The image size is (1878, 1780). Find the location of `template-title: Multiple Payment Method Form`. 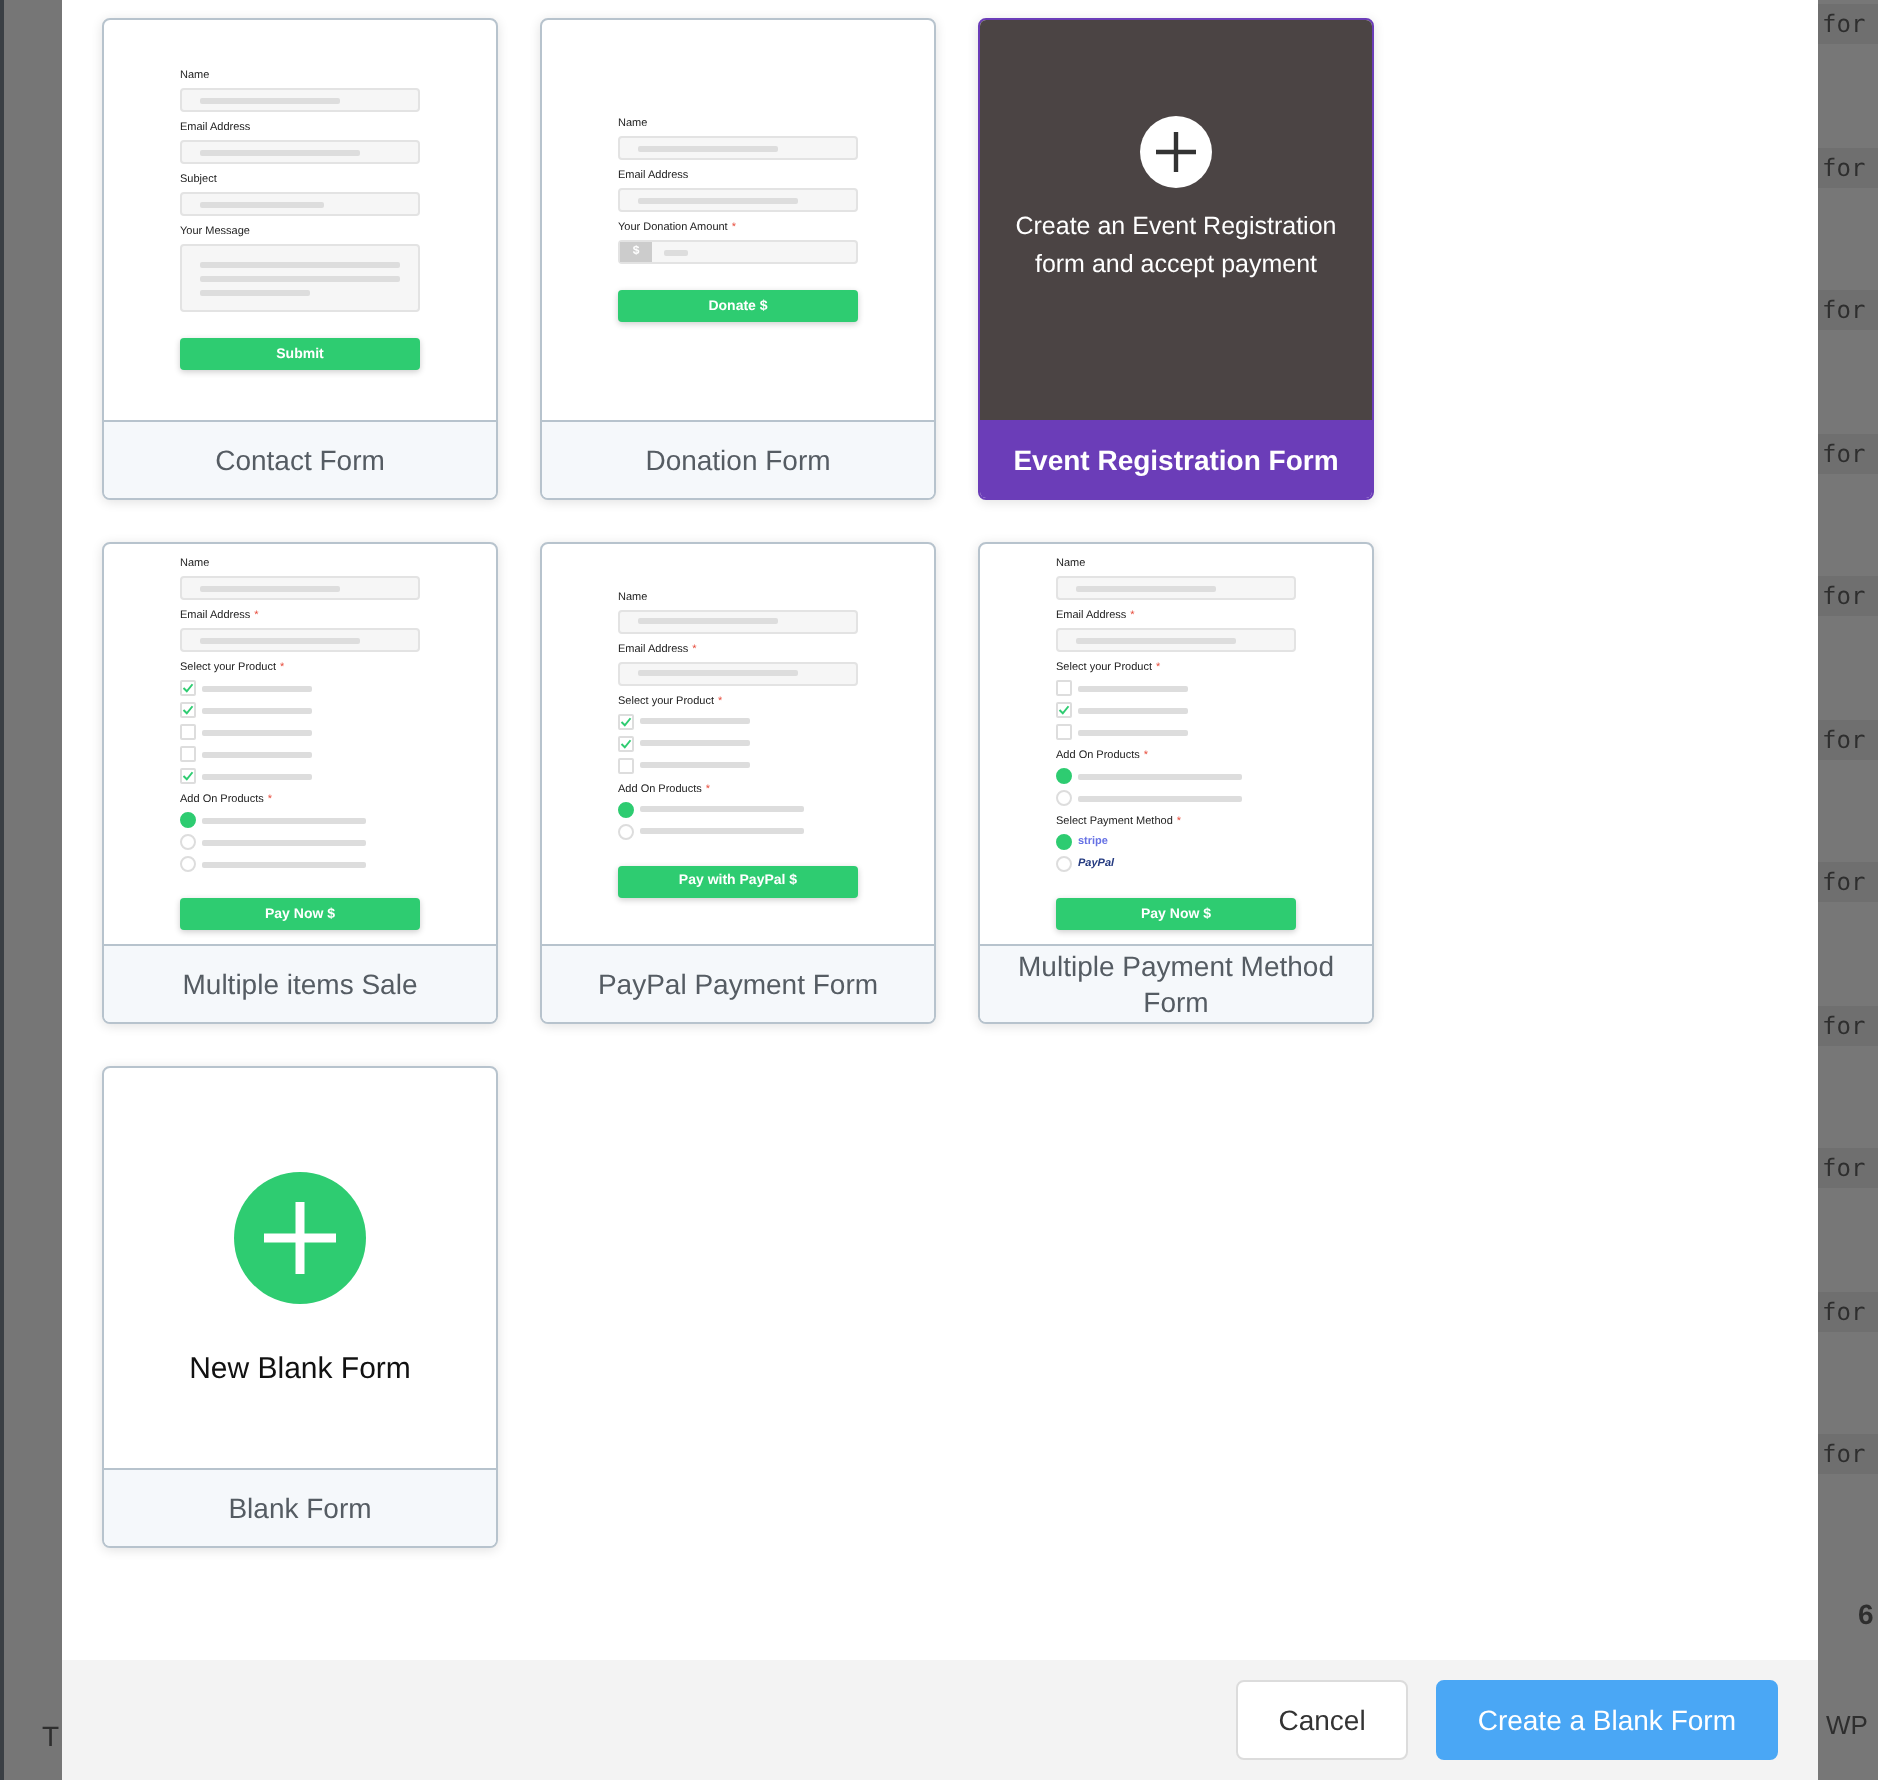

template-title: Multiple Payment Method Form is located at coordinates (1176, 984).